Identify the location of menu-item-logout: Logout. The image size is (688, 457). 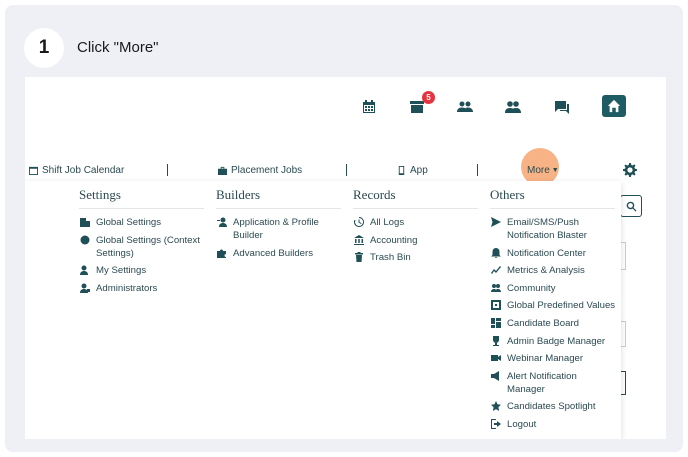
(552, 424).